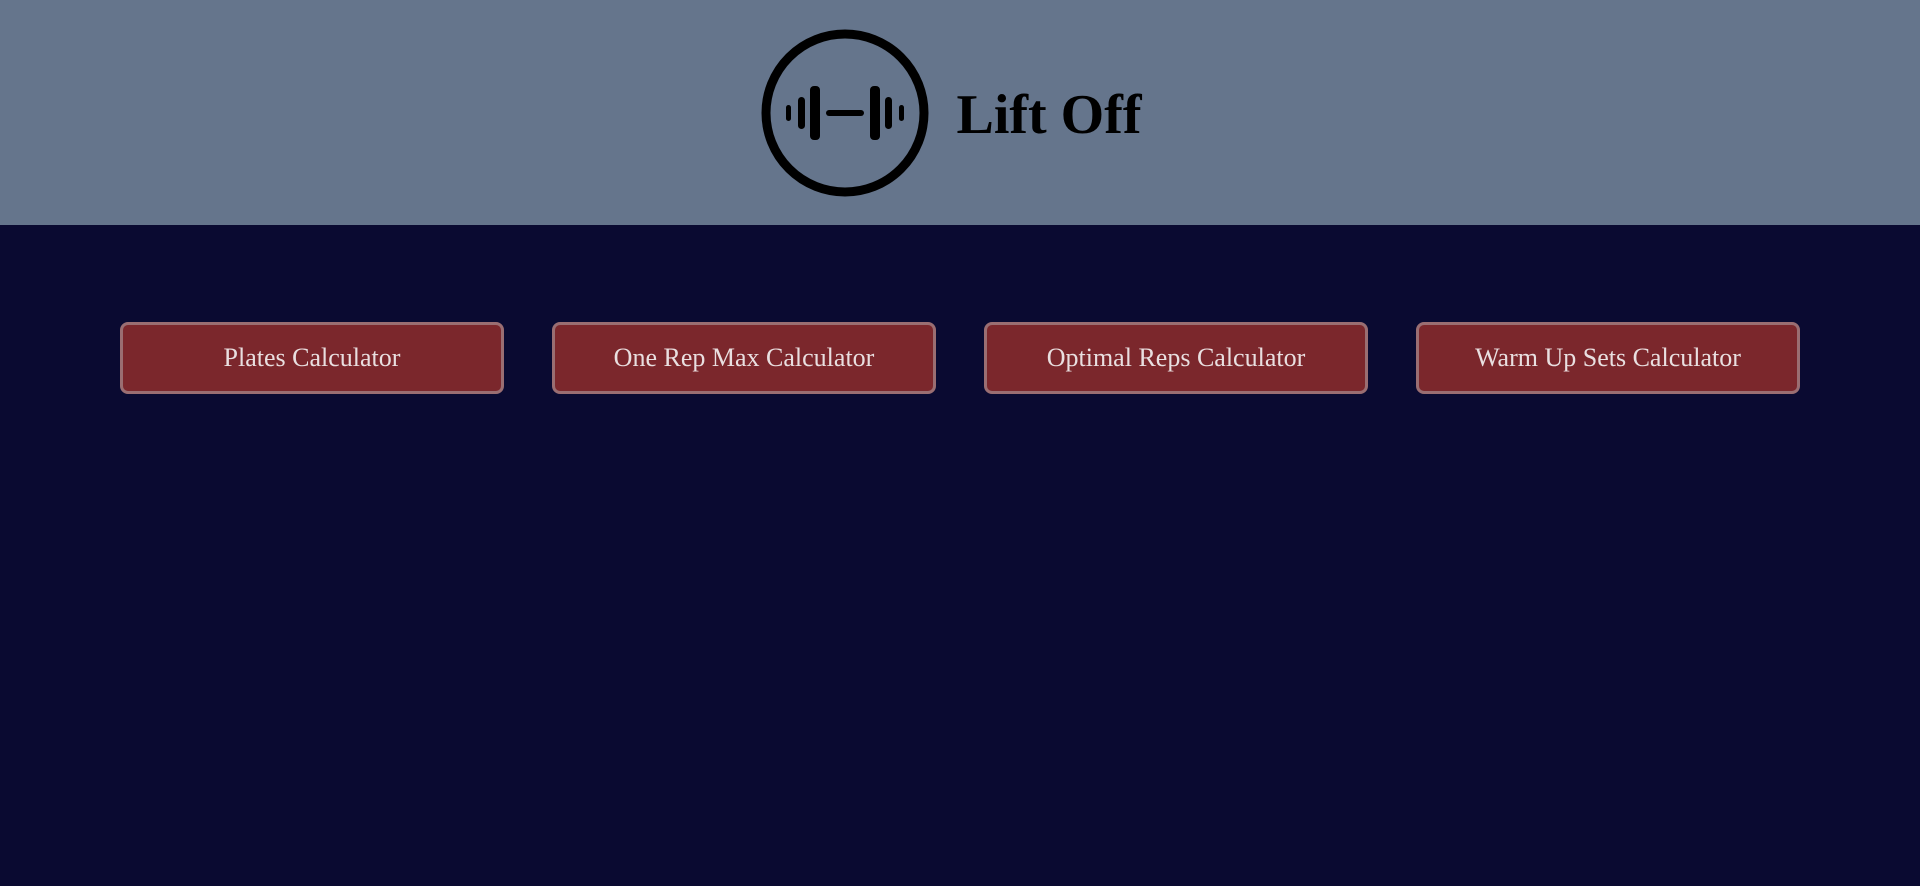 This screenshot has height=886, width=1920. What do you see at coordinates (1176, 358) in the screenshot?
I see `optimal-reps-calculator-button: Optimal Reps Calculator` at bounding box center [1176, 358].